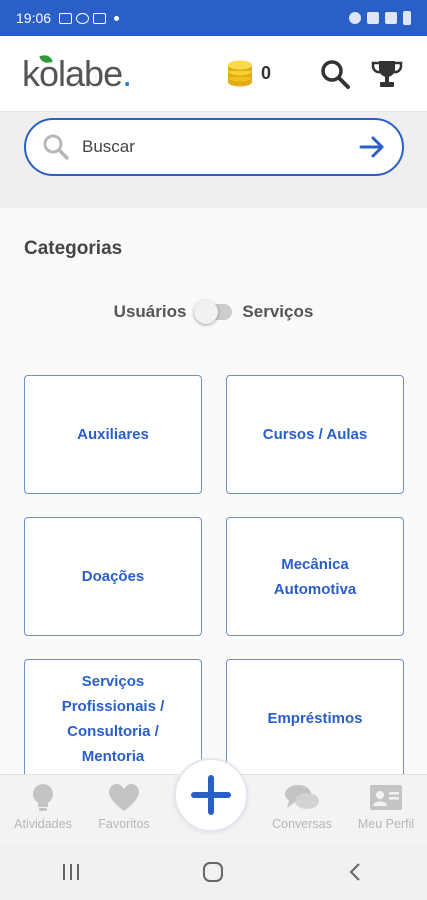  What do you see at coordinates (124, 797) in the screenshot?
I see `heart-icon` at bounding box center [124, 797].